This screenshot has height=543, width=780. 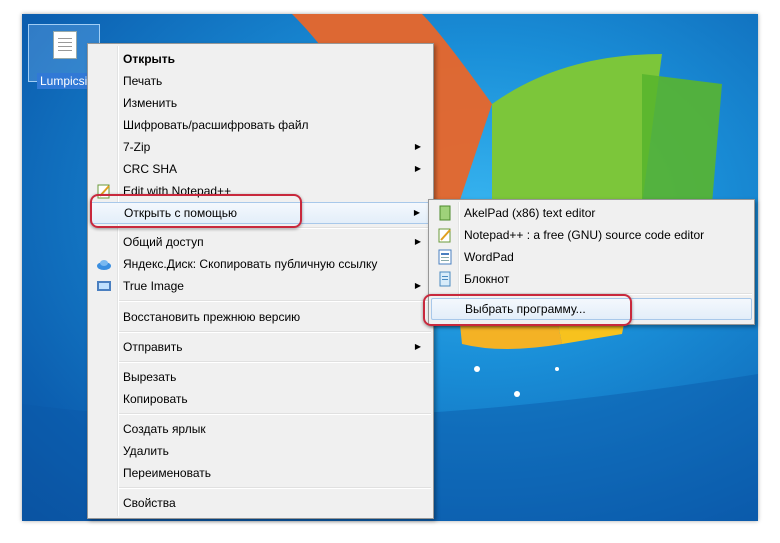 I want to click on submenu-item-wordpad: WordPad, so click(x=591, y=257).